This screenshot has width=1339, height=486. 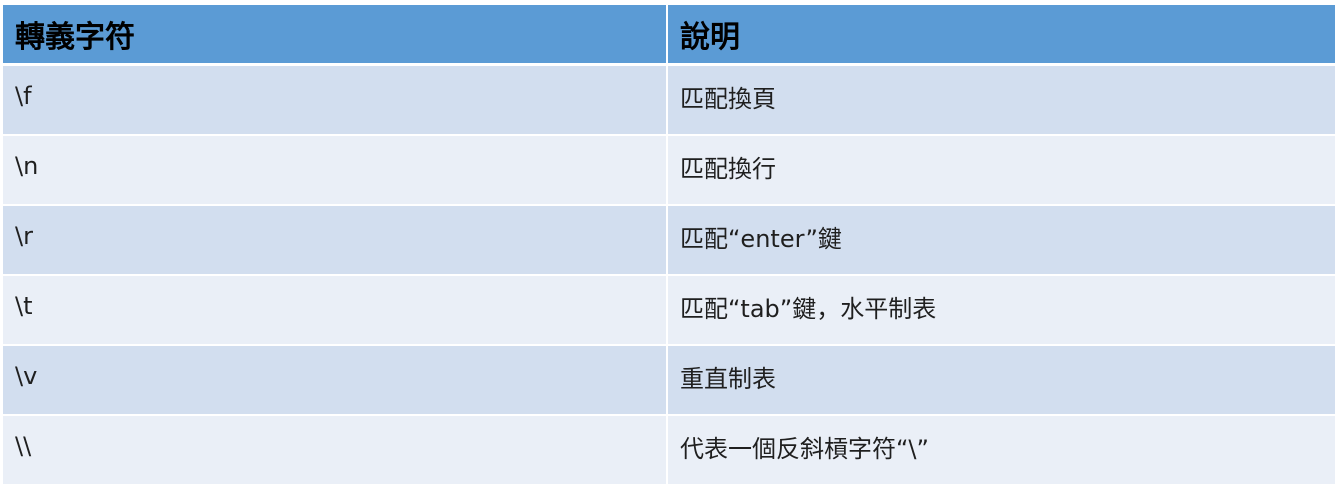 What do you see at coordinates (1000, 170) in the screenshot?
I see `description-cell: 匹配換行` at bounding box center [1000, 170].